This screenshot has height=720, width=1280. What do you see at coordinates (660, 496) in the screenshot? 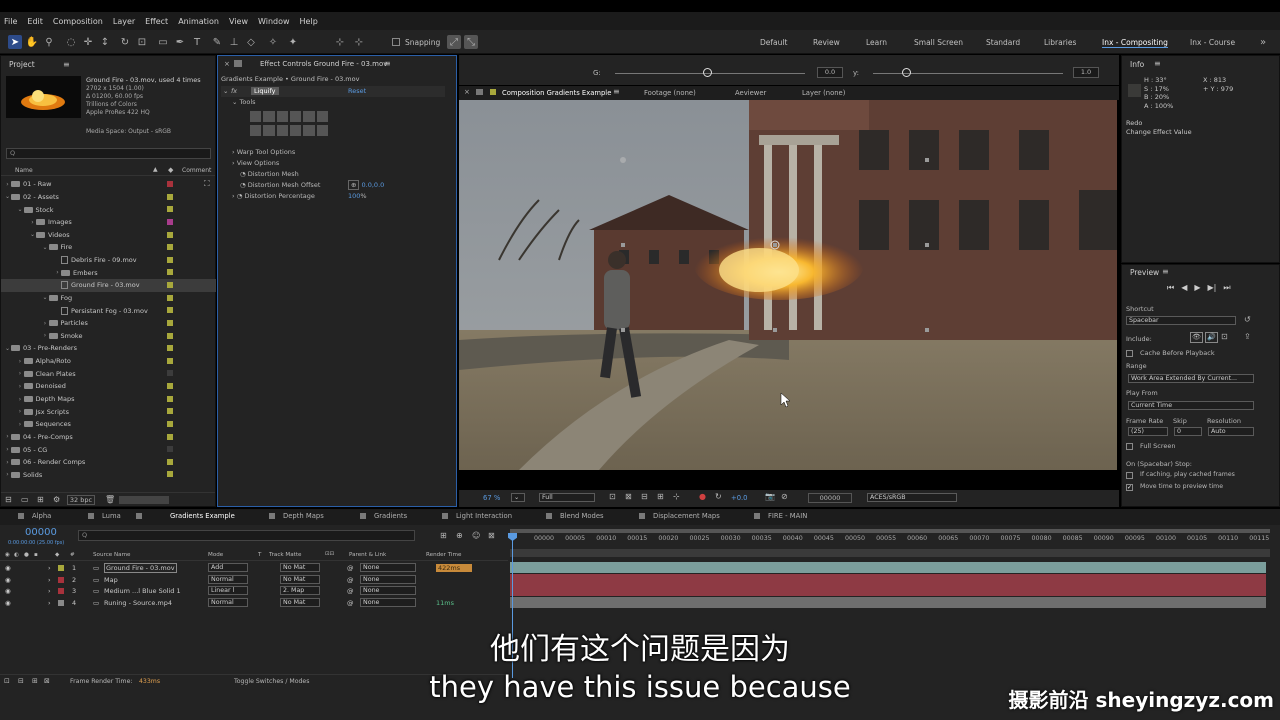
I see `grid-icon: ⊞` at bounding box center [660, 496].